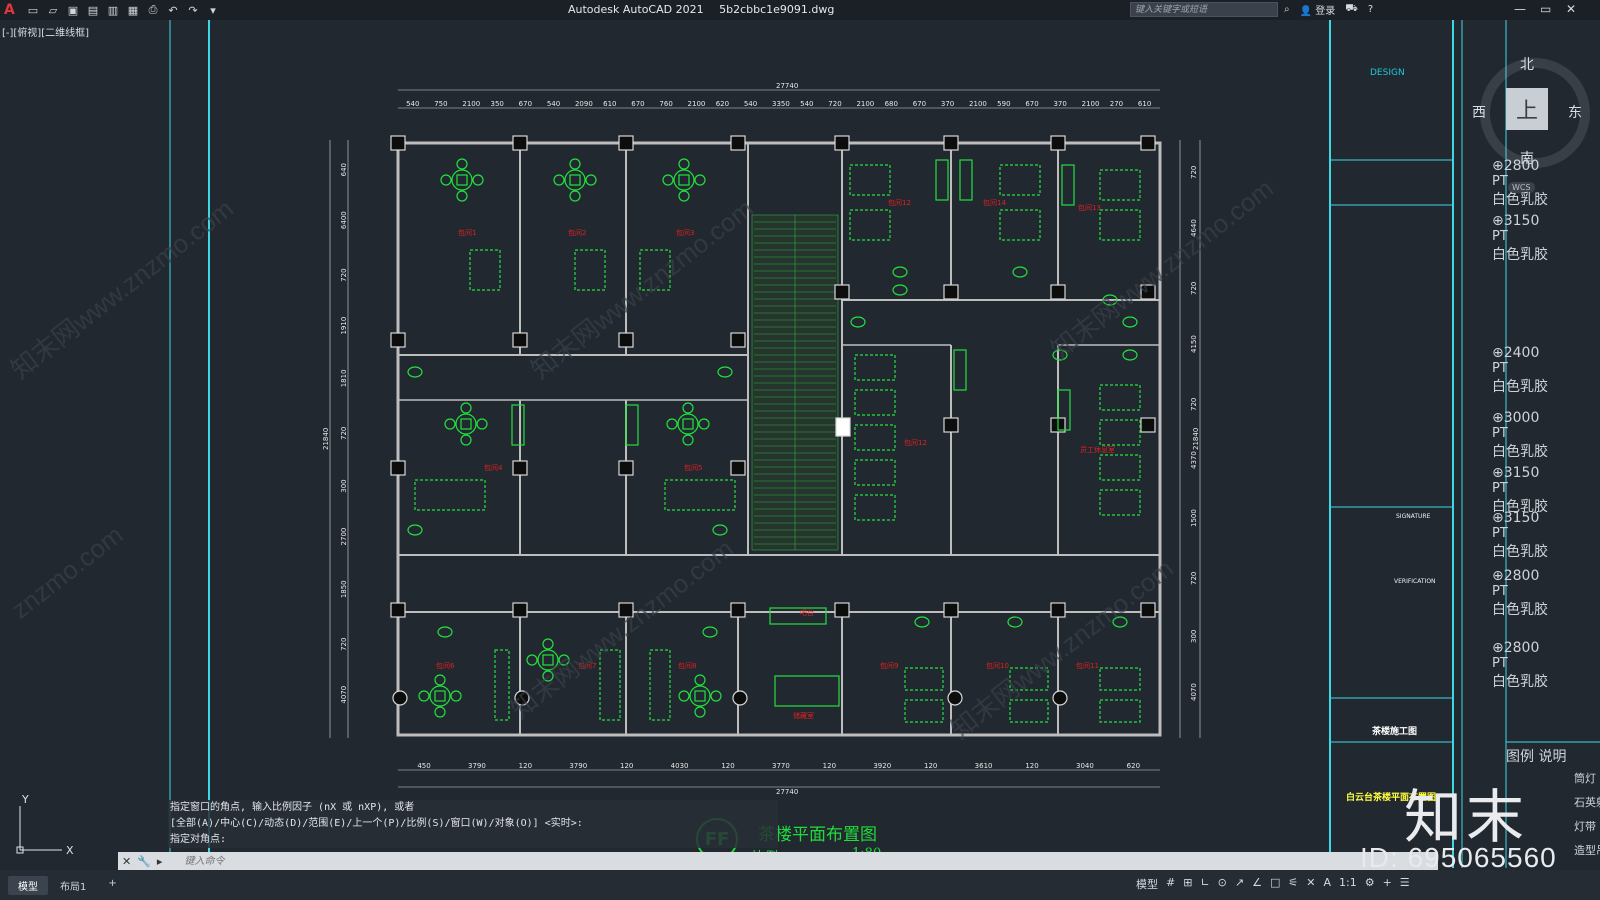  I want to click on status-tool-button: ∠, so click(1257, 884).